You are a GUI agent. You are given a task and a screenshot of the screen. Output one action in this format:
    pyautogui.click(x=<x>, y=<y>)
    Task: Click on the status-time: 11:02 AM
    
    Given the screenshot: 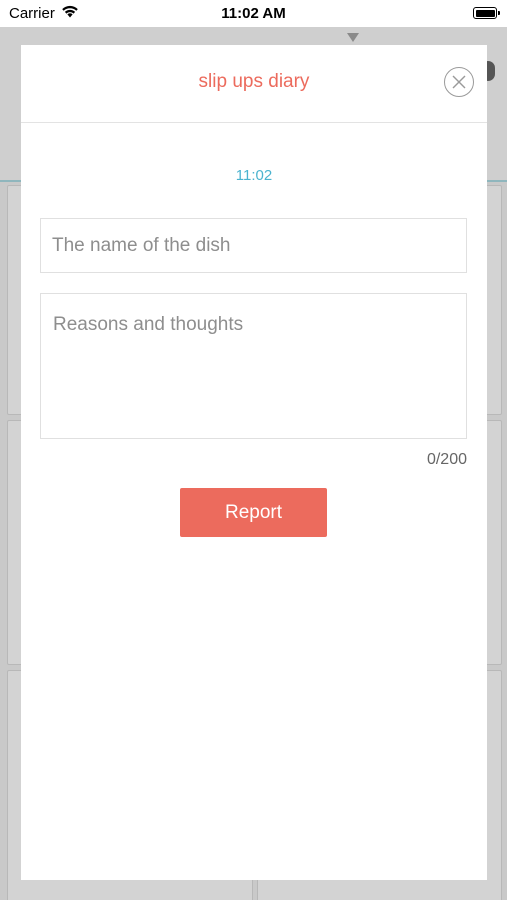 What is the action you would take?
    pyautogui.click(x=253, y=13)
    